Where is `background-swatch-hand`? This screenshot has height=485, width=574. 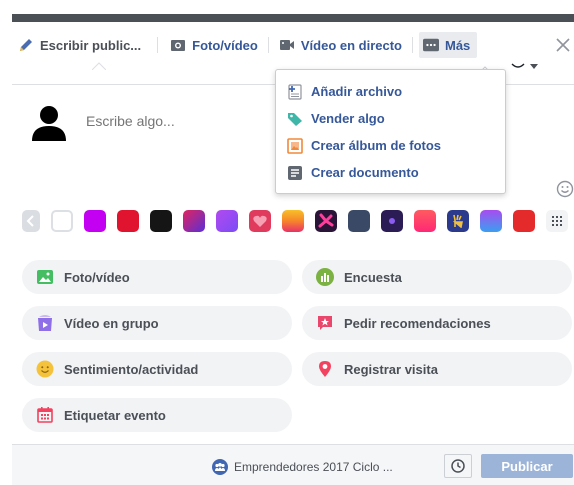 background-swatch-hand is located at coordinates (458, 221).